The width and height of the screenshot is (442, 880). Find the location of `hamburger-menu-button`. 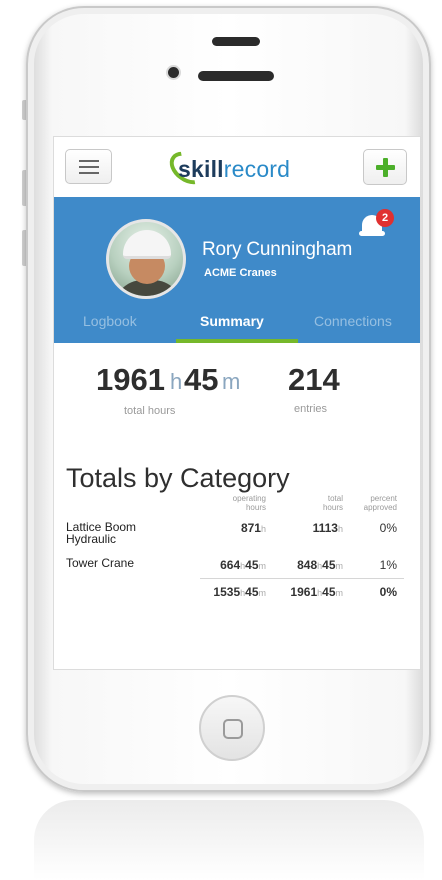

hamburger-menu-button is located at coordinates (88, 166).